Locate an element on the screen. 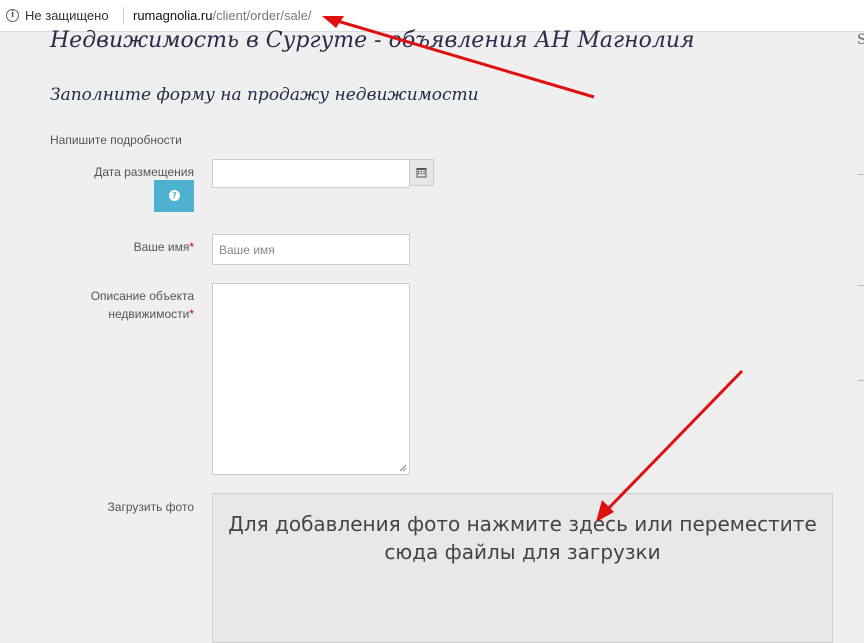 This screenshot has width=864, height=643. name-label-text: Ваше имя is located at coordinates (161, 247).